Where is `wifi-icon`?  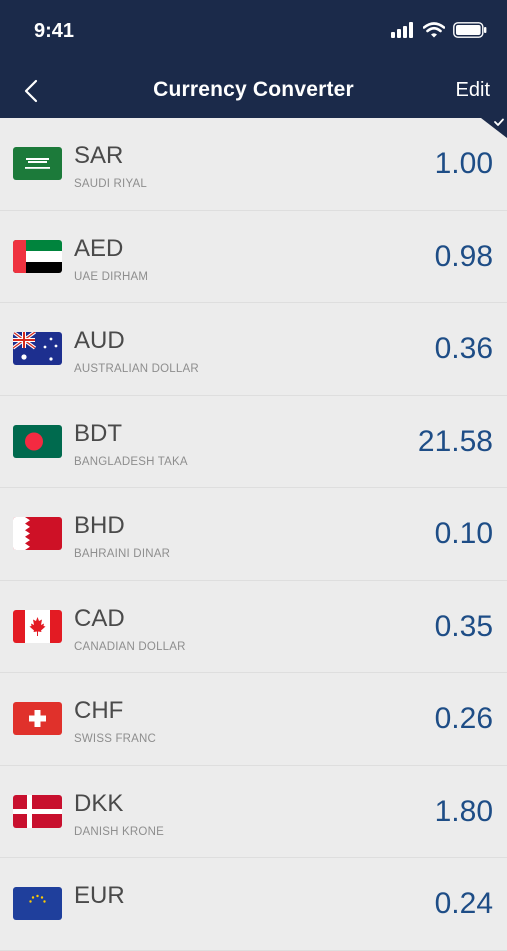 wifi-icon is located at coordinates (434, 32).